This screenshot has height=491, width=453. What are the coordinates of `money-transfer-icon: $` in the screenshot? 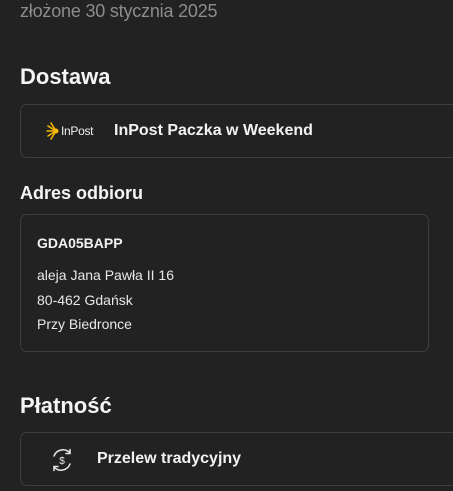 It's located at (62, 460).